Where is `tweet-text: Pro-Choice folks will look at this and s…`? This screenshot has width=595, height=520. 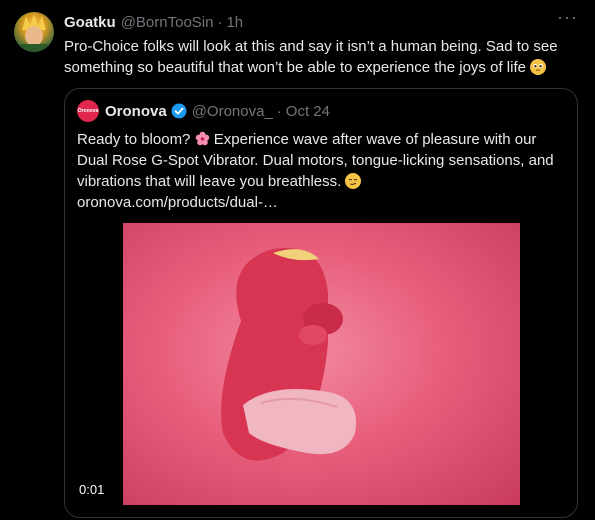
tweet-text: Pro-Choice folks will look at this and s… is located at coordinates (319, 57).